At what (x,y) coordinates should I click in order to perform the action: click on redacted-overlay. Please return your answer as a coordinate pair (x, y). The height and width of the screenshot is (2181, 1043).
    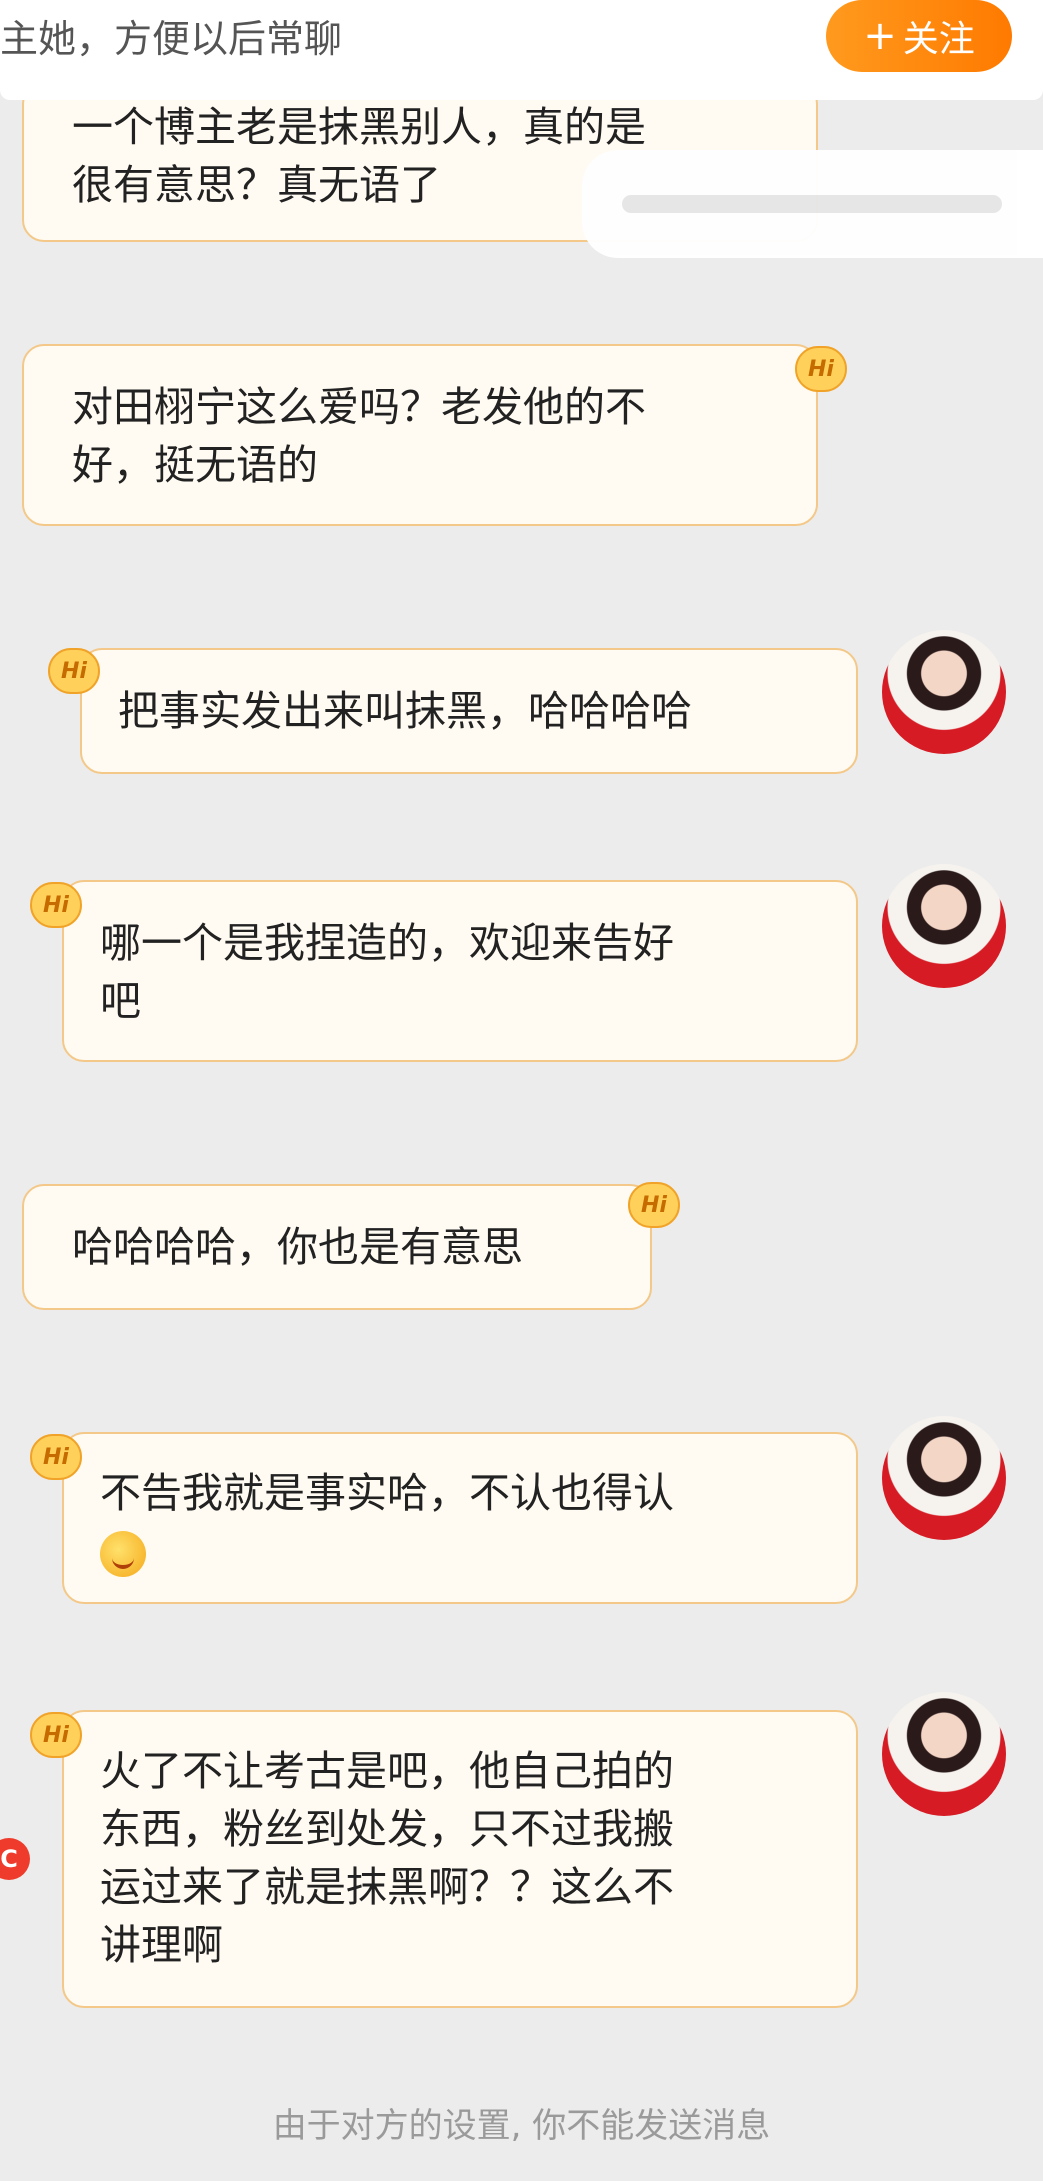
    Looking at the image, I should click on (812, 204).